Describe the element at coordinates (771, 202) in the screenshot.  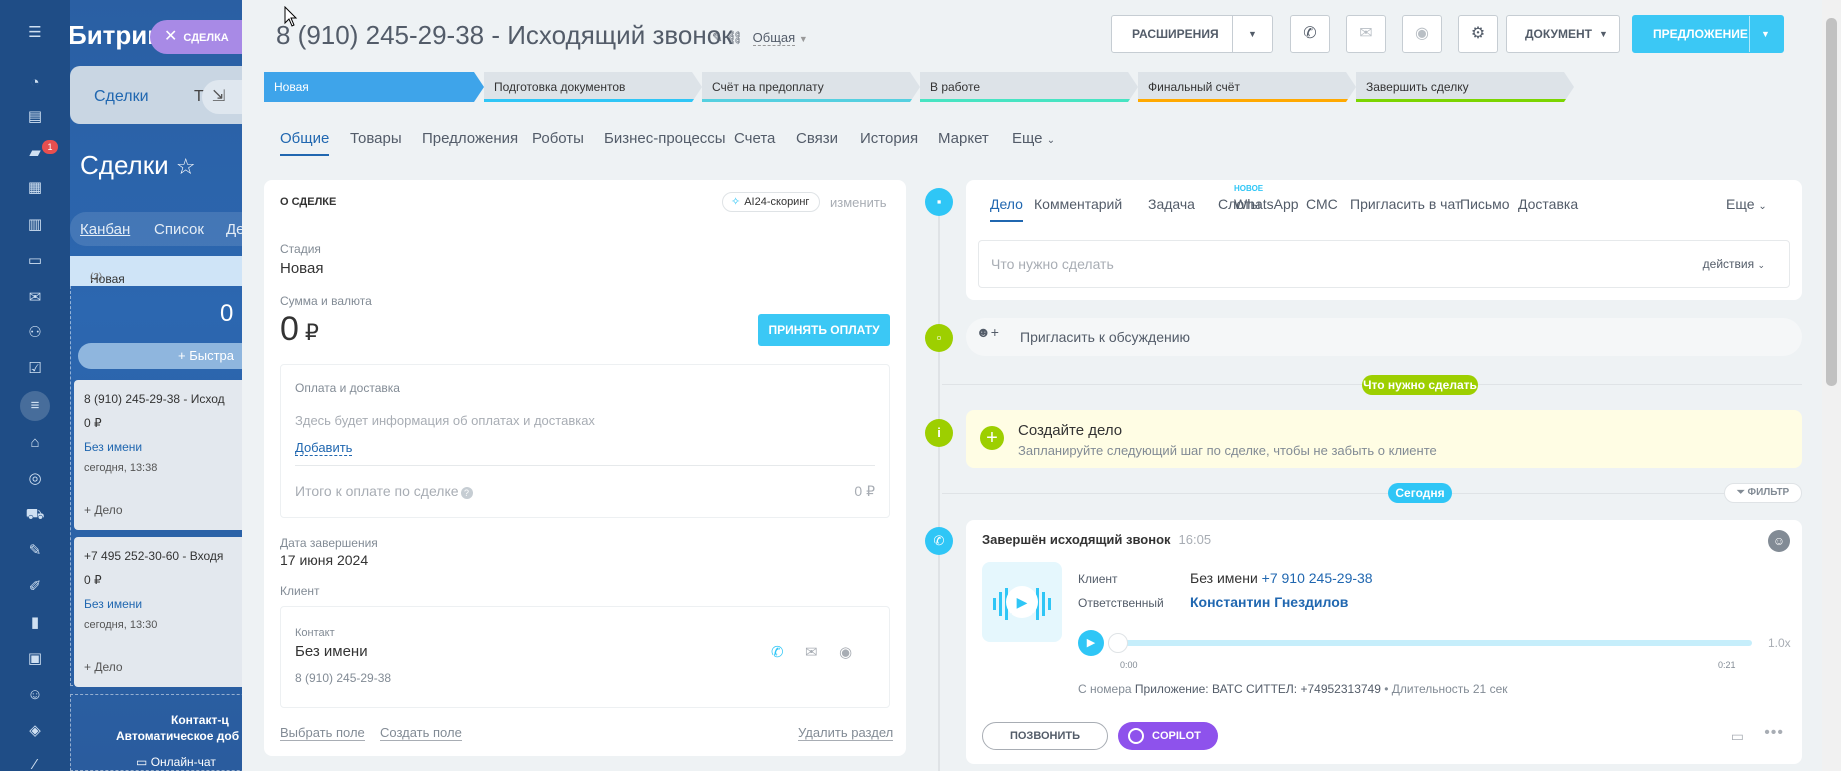
I see `ai-scoring-button: ✧ AI24-скоринг` at that location.